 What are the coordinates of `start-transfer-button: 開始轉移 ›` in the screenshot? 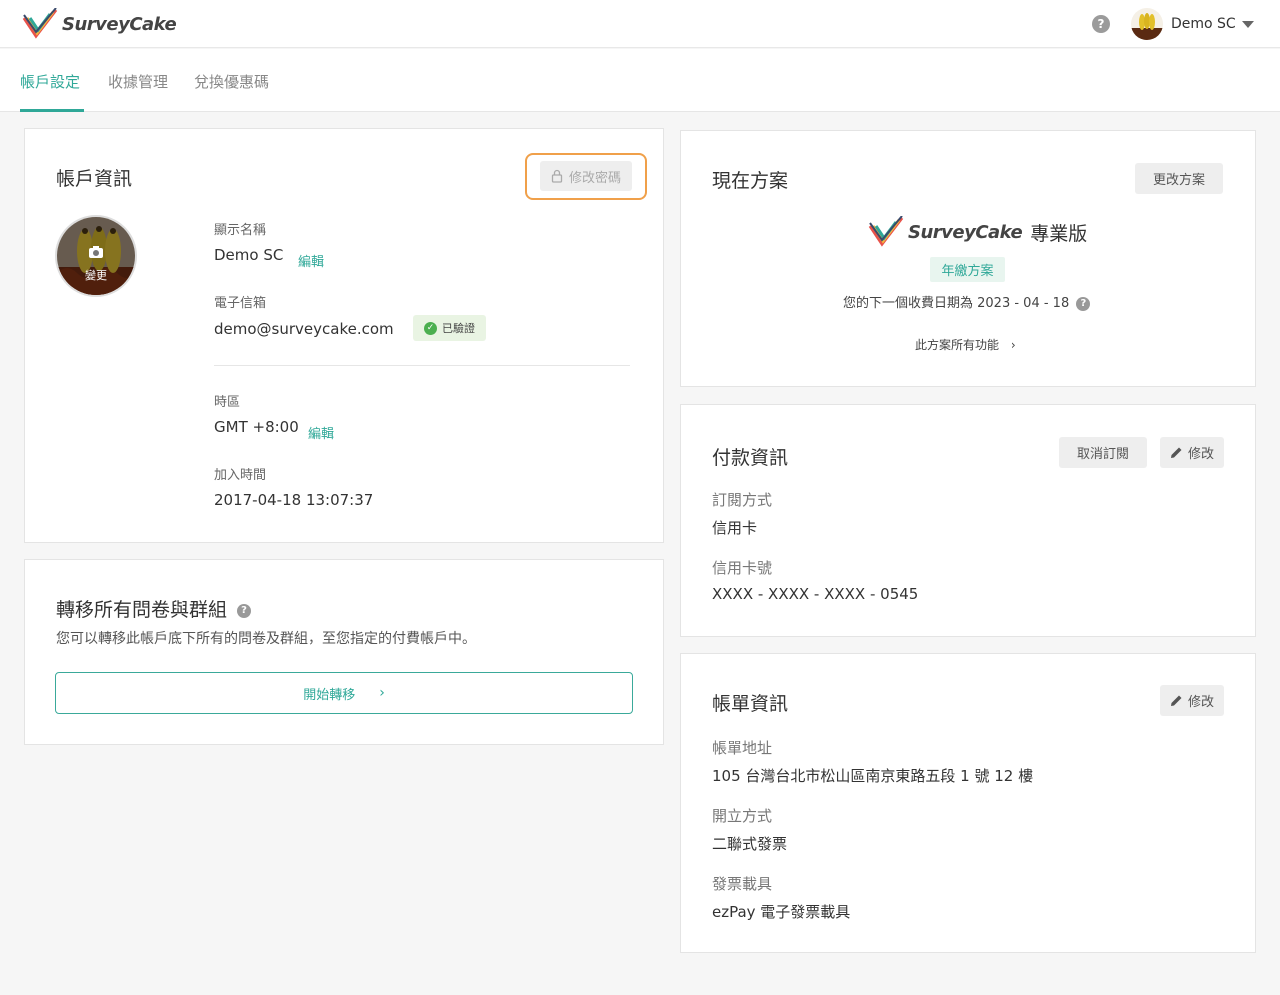 It's located at (344, 693).